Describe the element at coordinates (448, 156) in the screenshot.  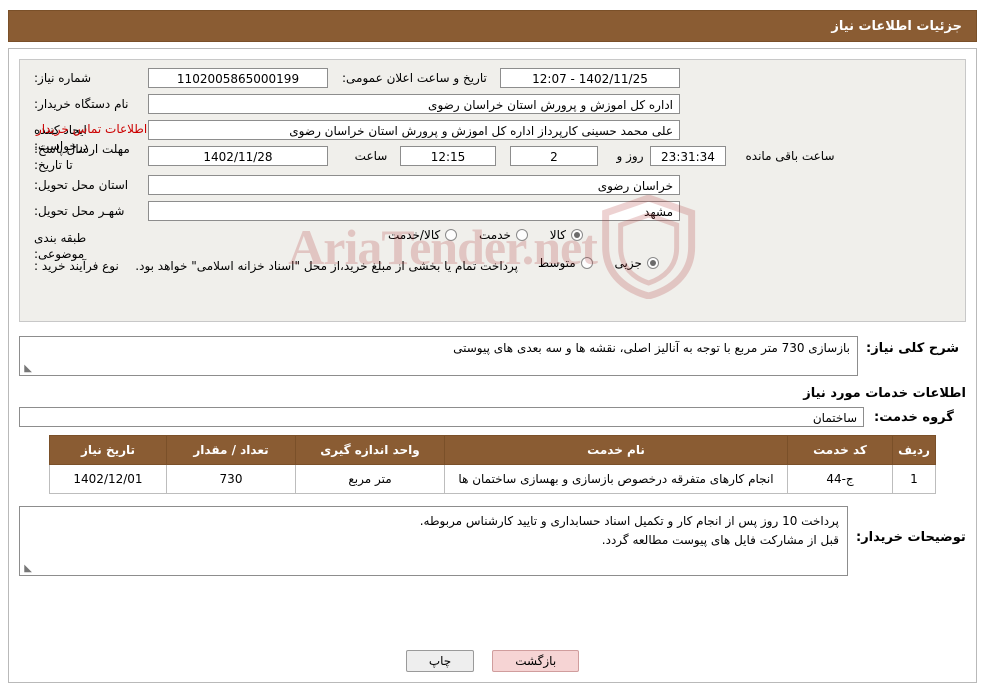
I see `deadline-hour-value: 12:15` at that location.